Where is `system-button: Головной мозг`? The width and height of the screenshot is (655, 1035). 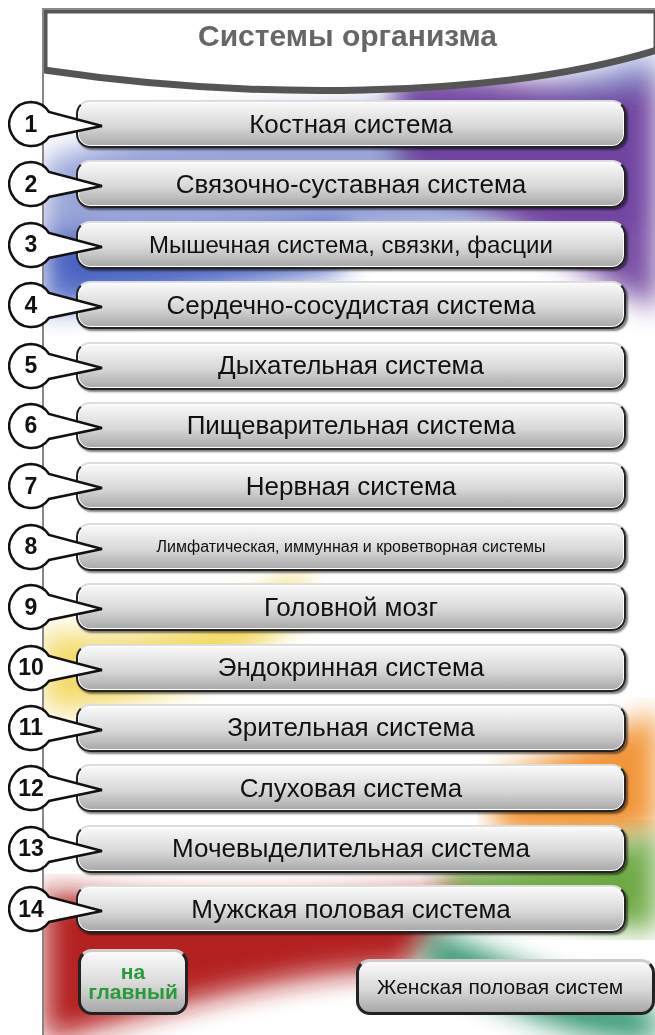
system-button: Головной мозг is located at coordinates (351, 607).